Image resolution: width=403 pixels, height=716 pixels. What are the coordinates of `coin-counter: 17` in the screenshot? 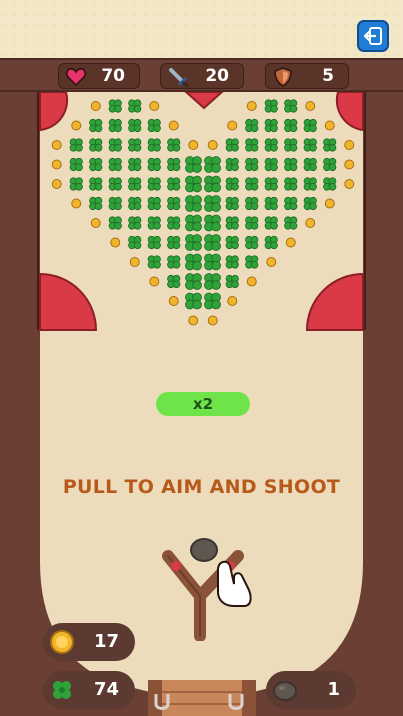 It's located at (89, 642).